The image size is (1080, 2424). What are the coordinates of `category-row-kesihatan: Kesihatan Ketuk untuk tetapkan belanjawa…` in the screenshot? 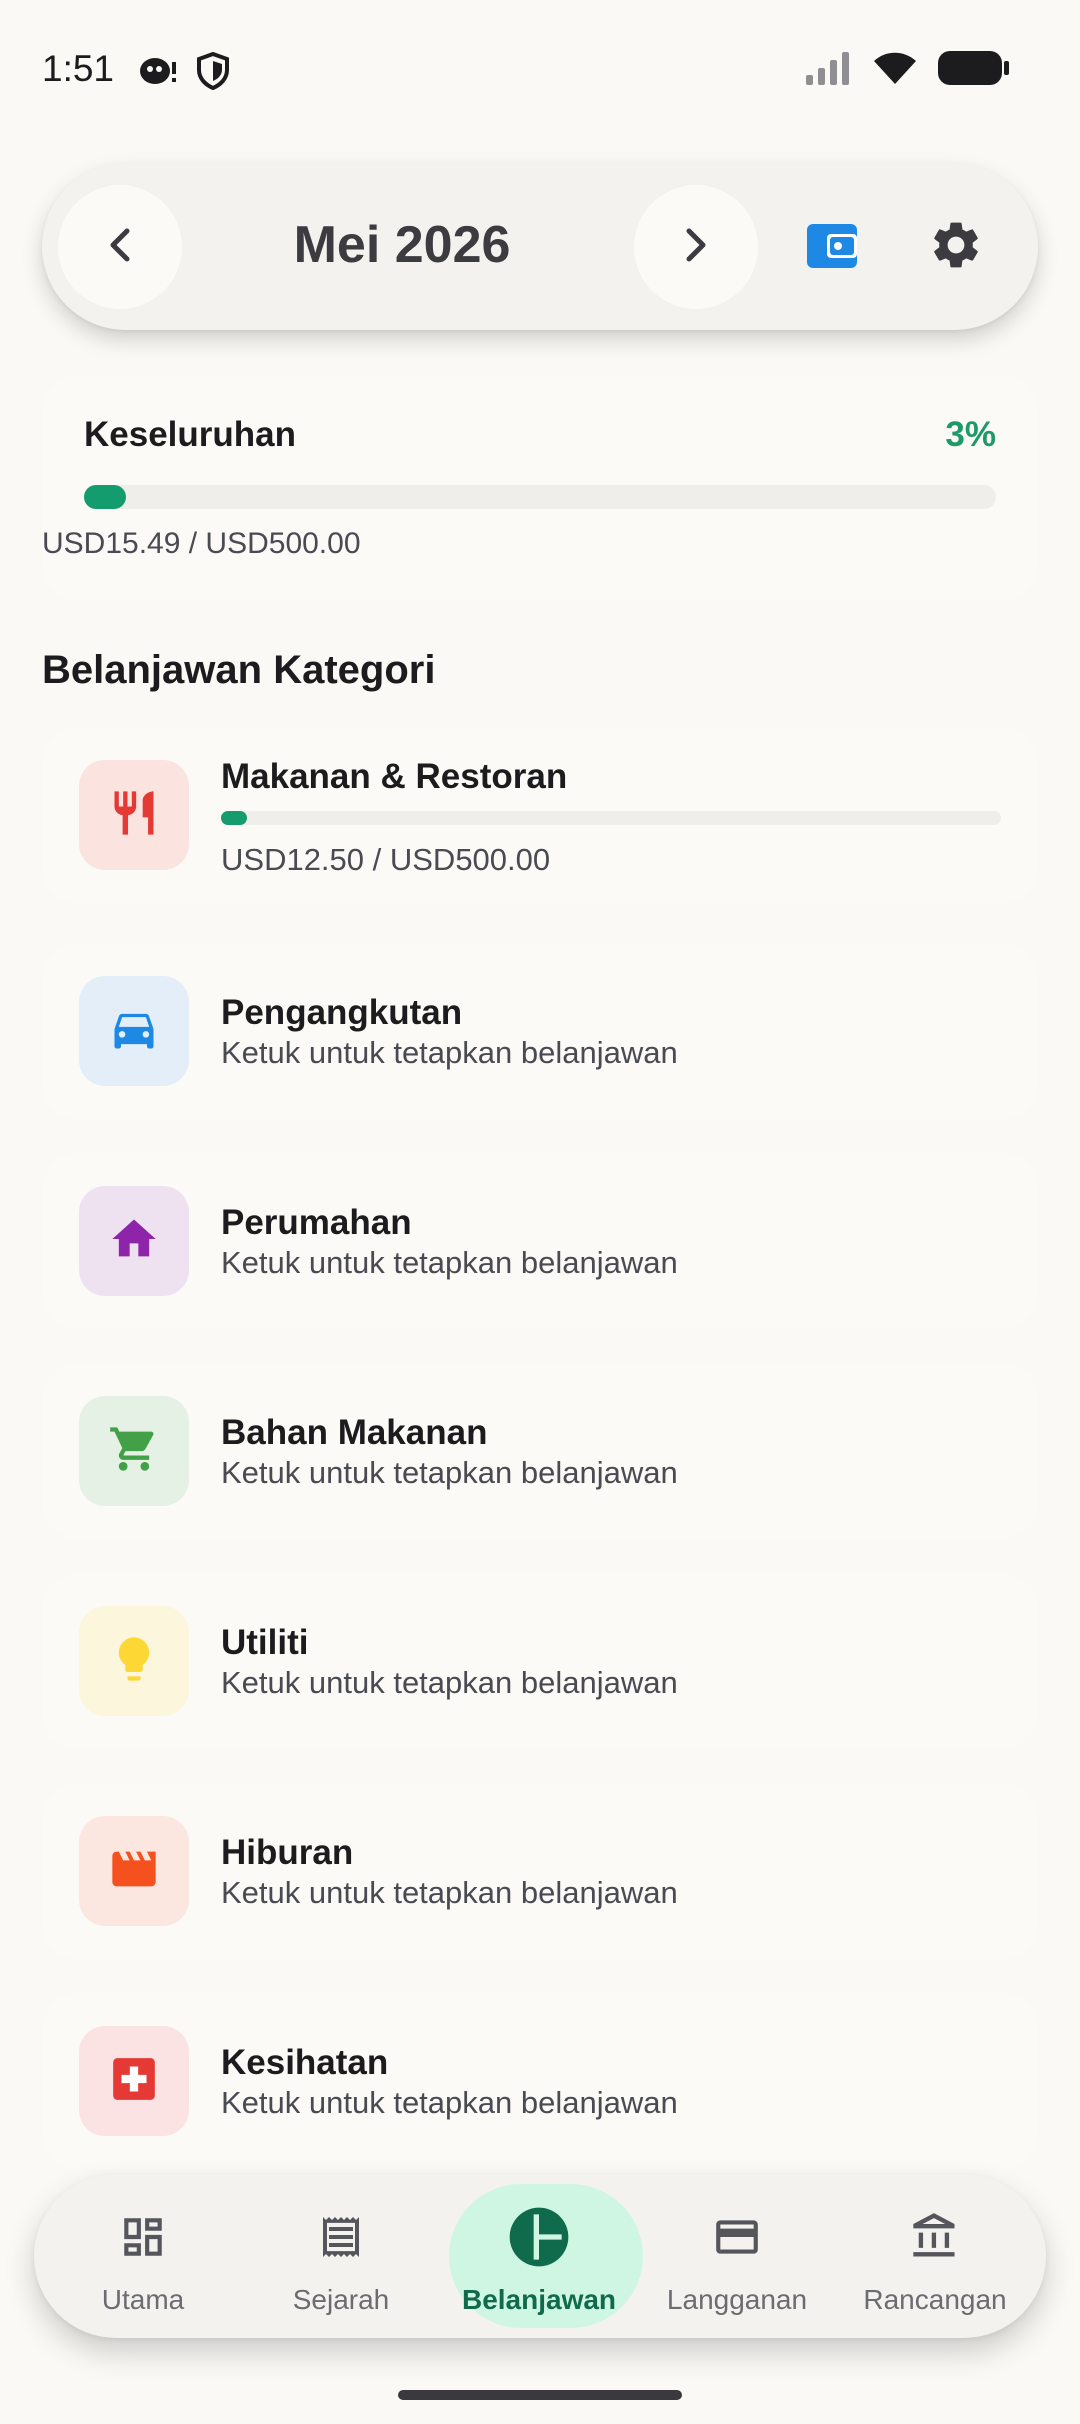 It's located at (540, 2081).